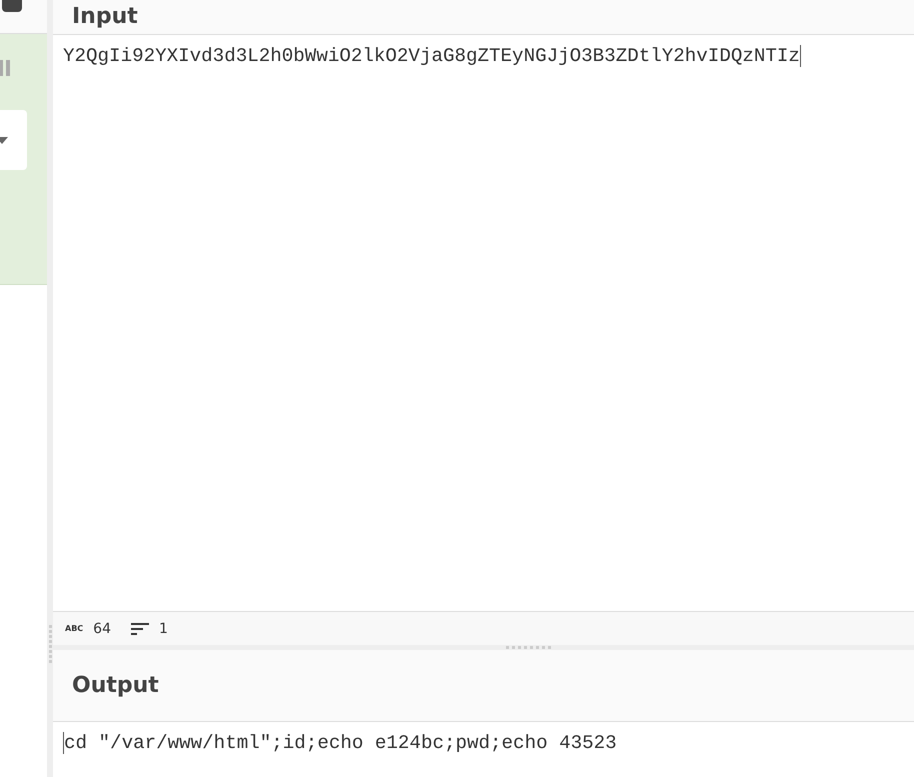 The image size is (914, 777). Describe the element at coordinates (163, 628) in the screenshot. I see `line-count: 1` at that location.